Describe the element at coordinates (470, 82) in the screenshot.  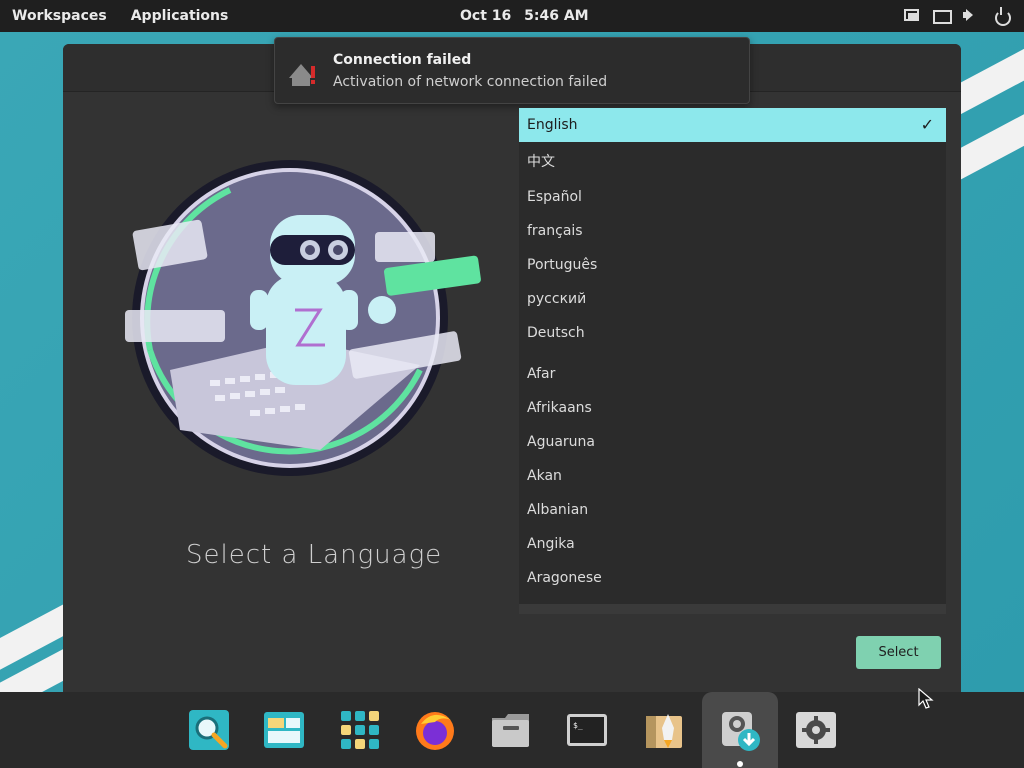
I see `notification-body: Activation of network connection failed` at that location.